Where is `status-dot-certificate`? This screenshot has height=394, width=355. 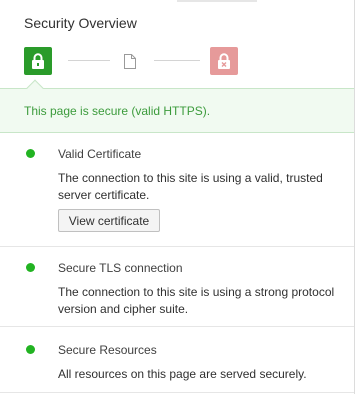 status-dot-certificate is located at coordinates (30, 153).